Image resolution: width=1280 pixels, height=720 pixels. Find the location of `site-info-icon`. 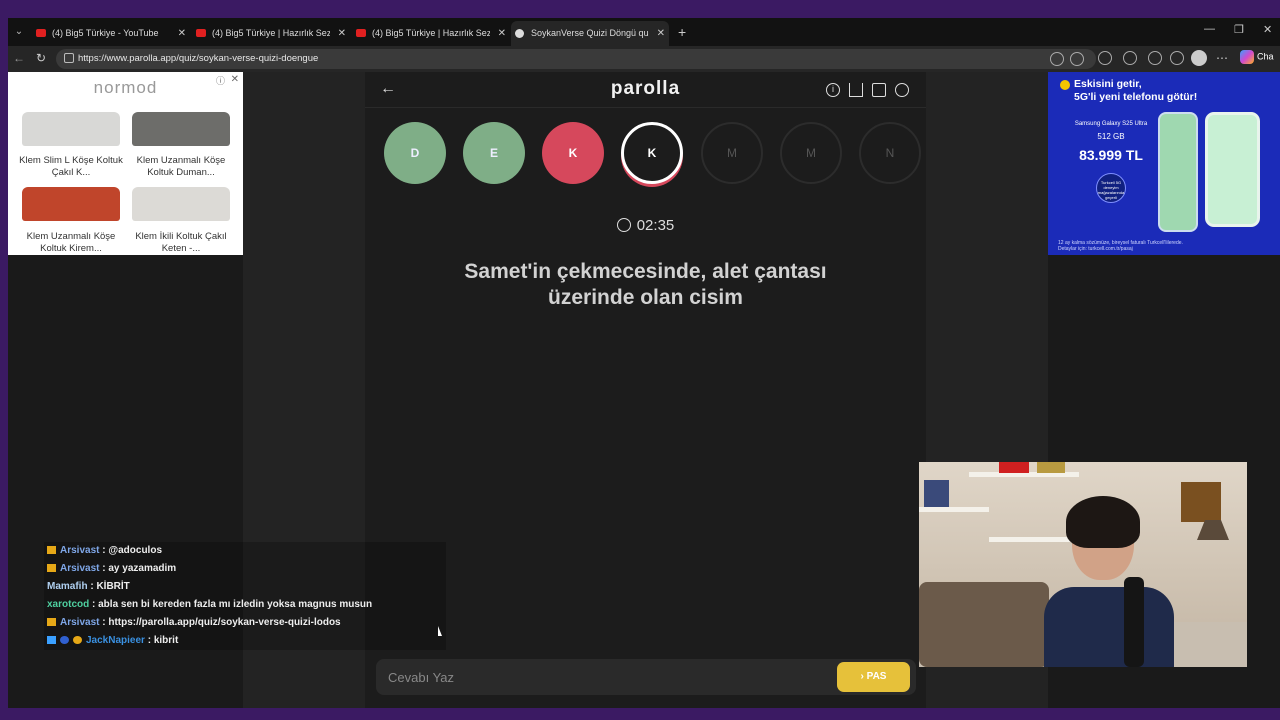

site-info-icon is located at coordinates (69, 58).